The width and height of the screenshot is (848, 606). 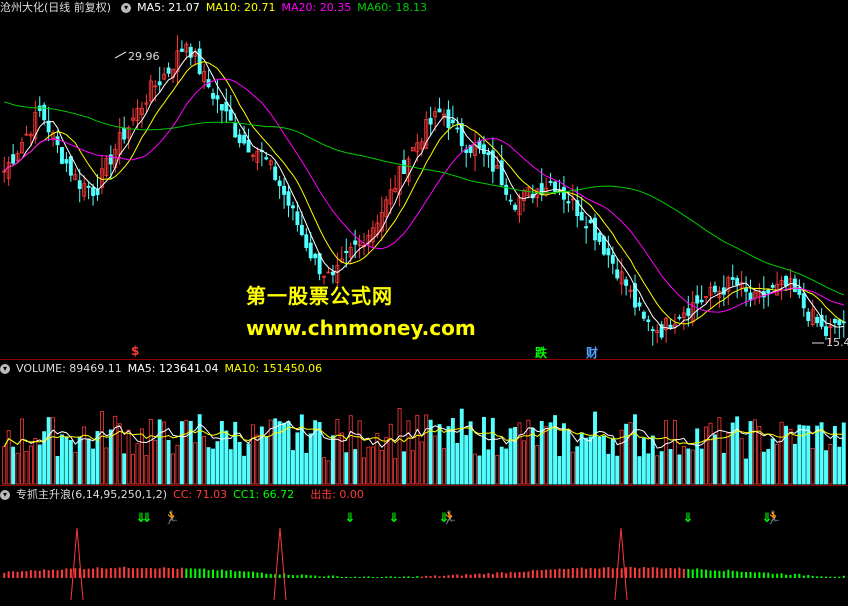 What do you see at coordinates (120, 55) in the screenshot?
I see `high-marker-line` at bounding box center [120, 55].